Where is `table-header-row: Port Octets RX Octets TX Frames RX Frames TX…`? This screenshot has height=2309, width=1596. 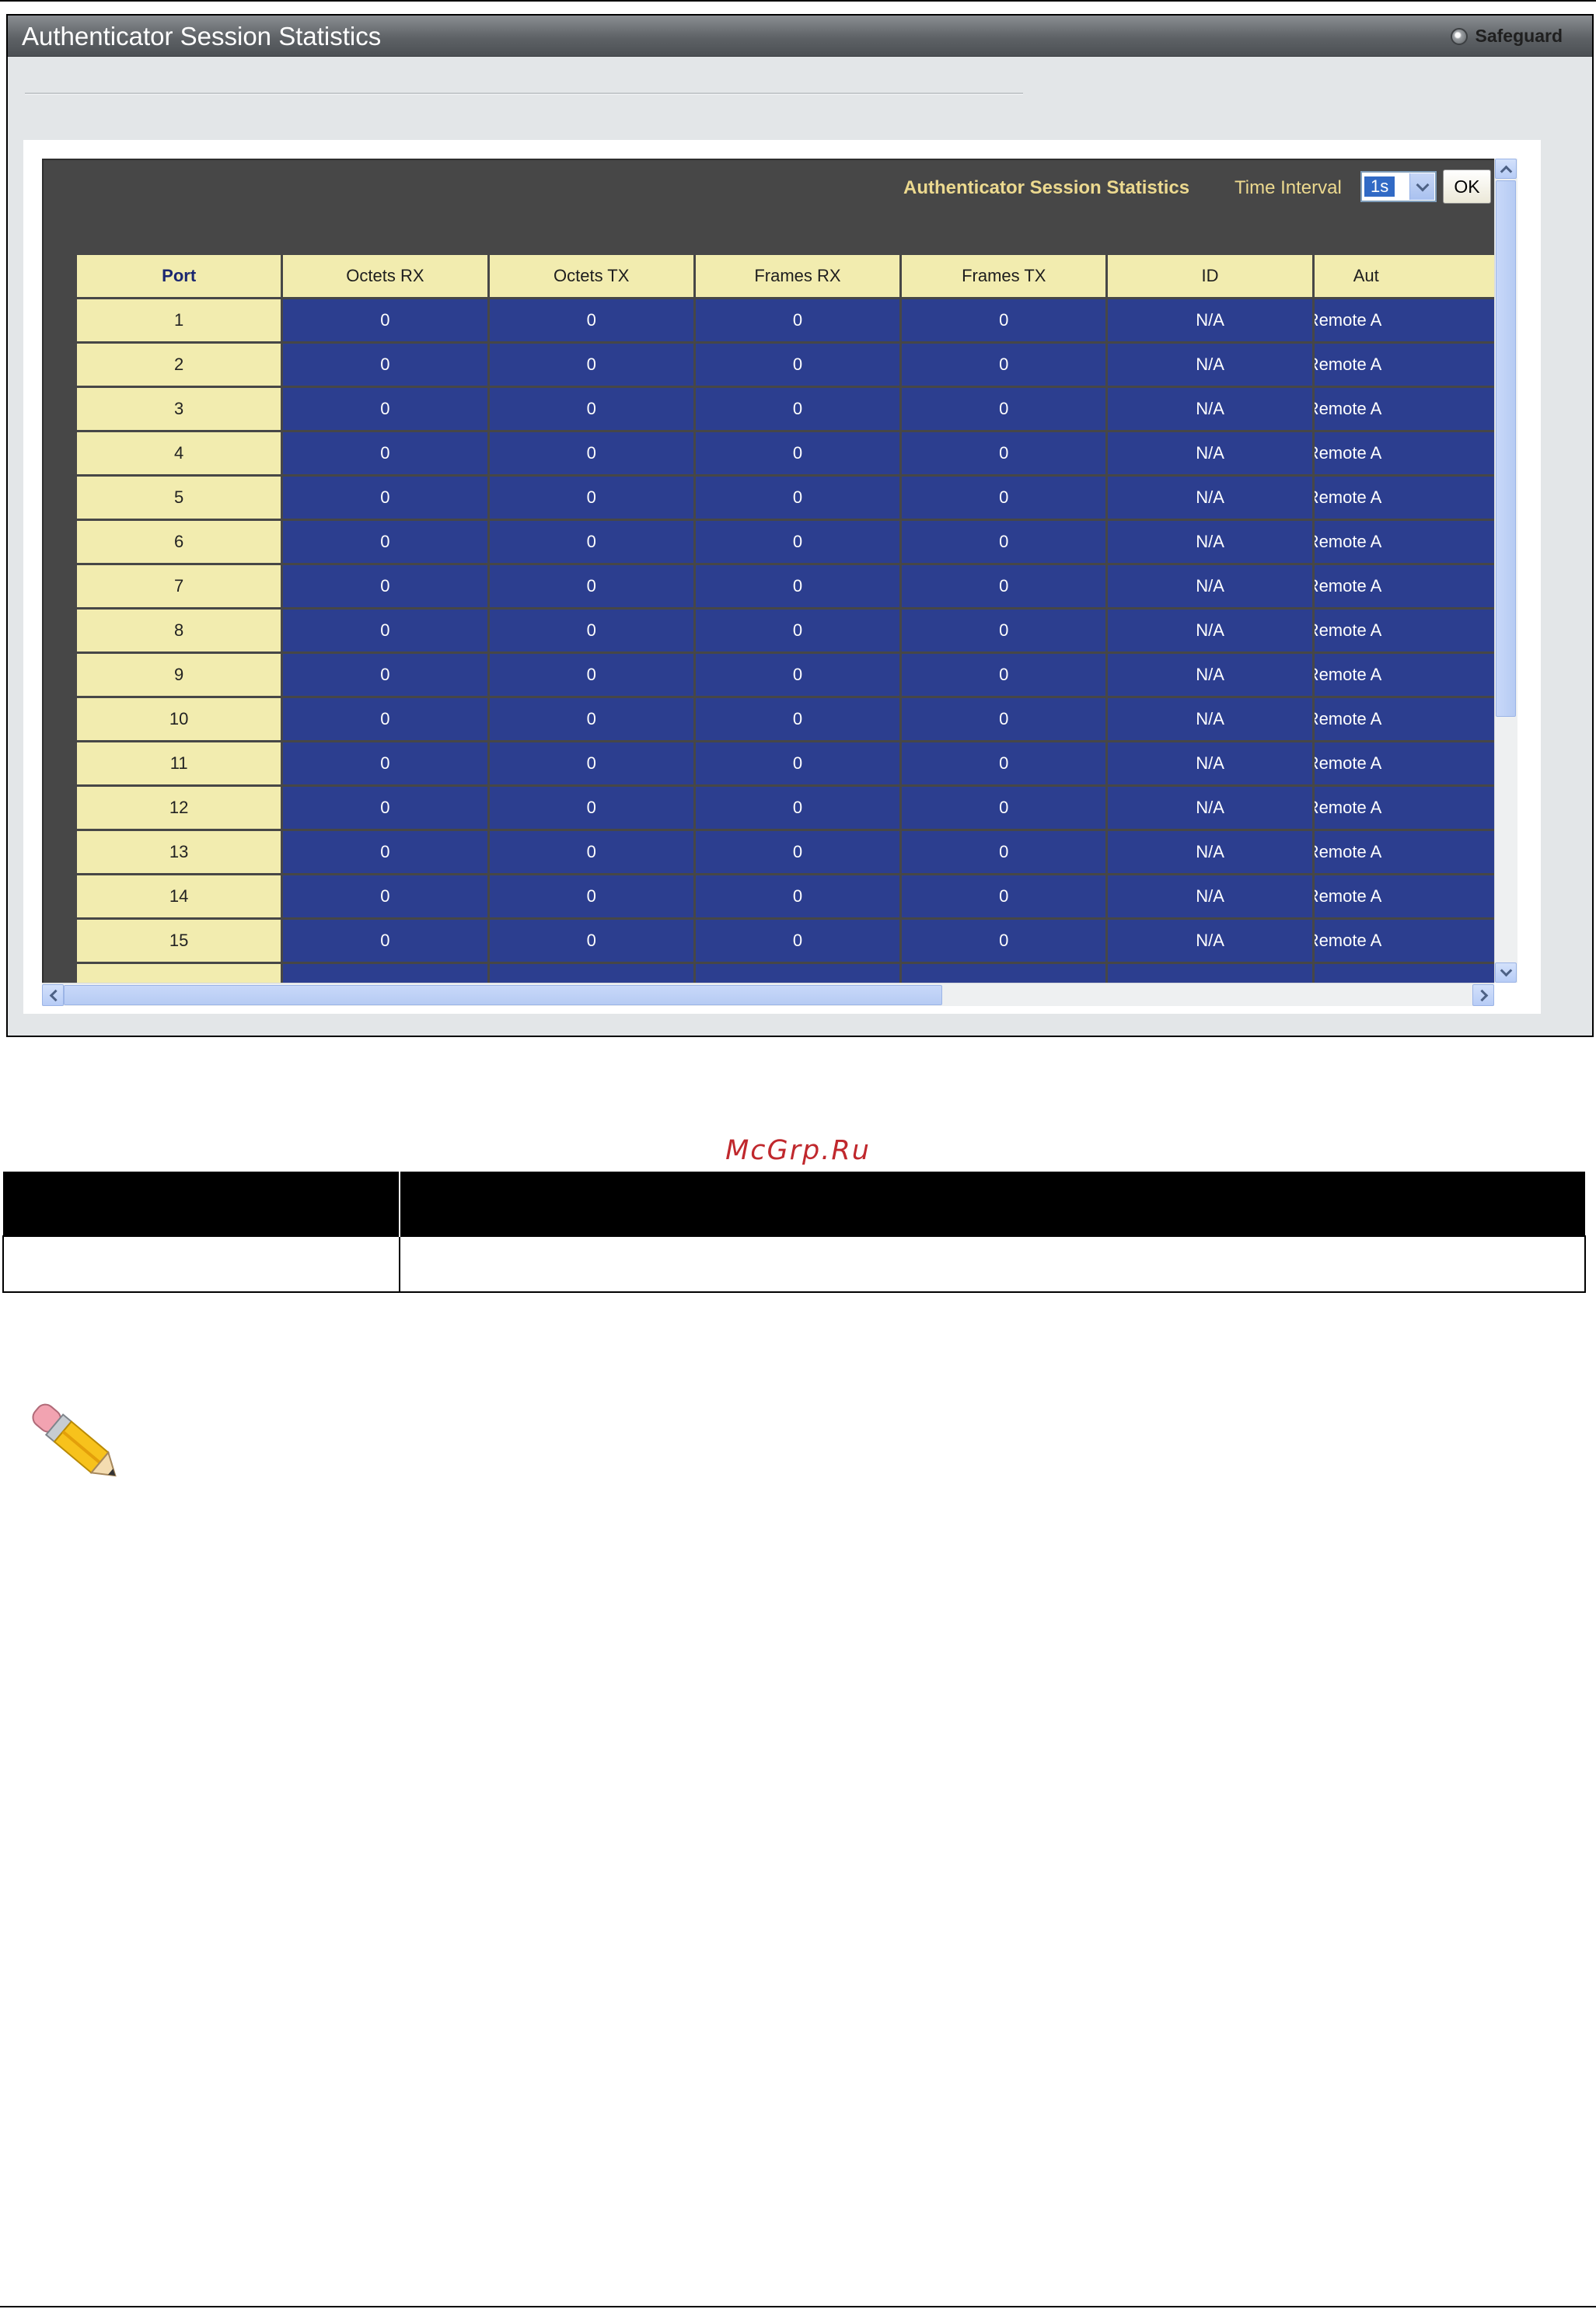 table-header-row: Port Octets RX Octets TX Frames RX Frames TX… is located at coordinates (785, 276).